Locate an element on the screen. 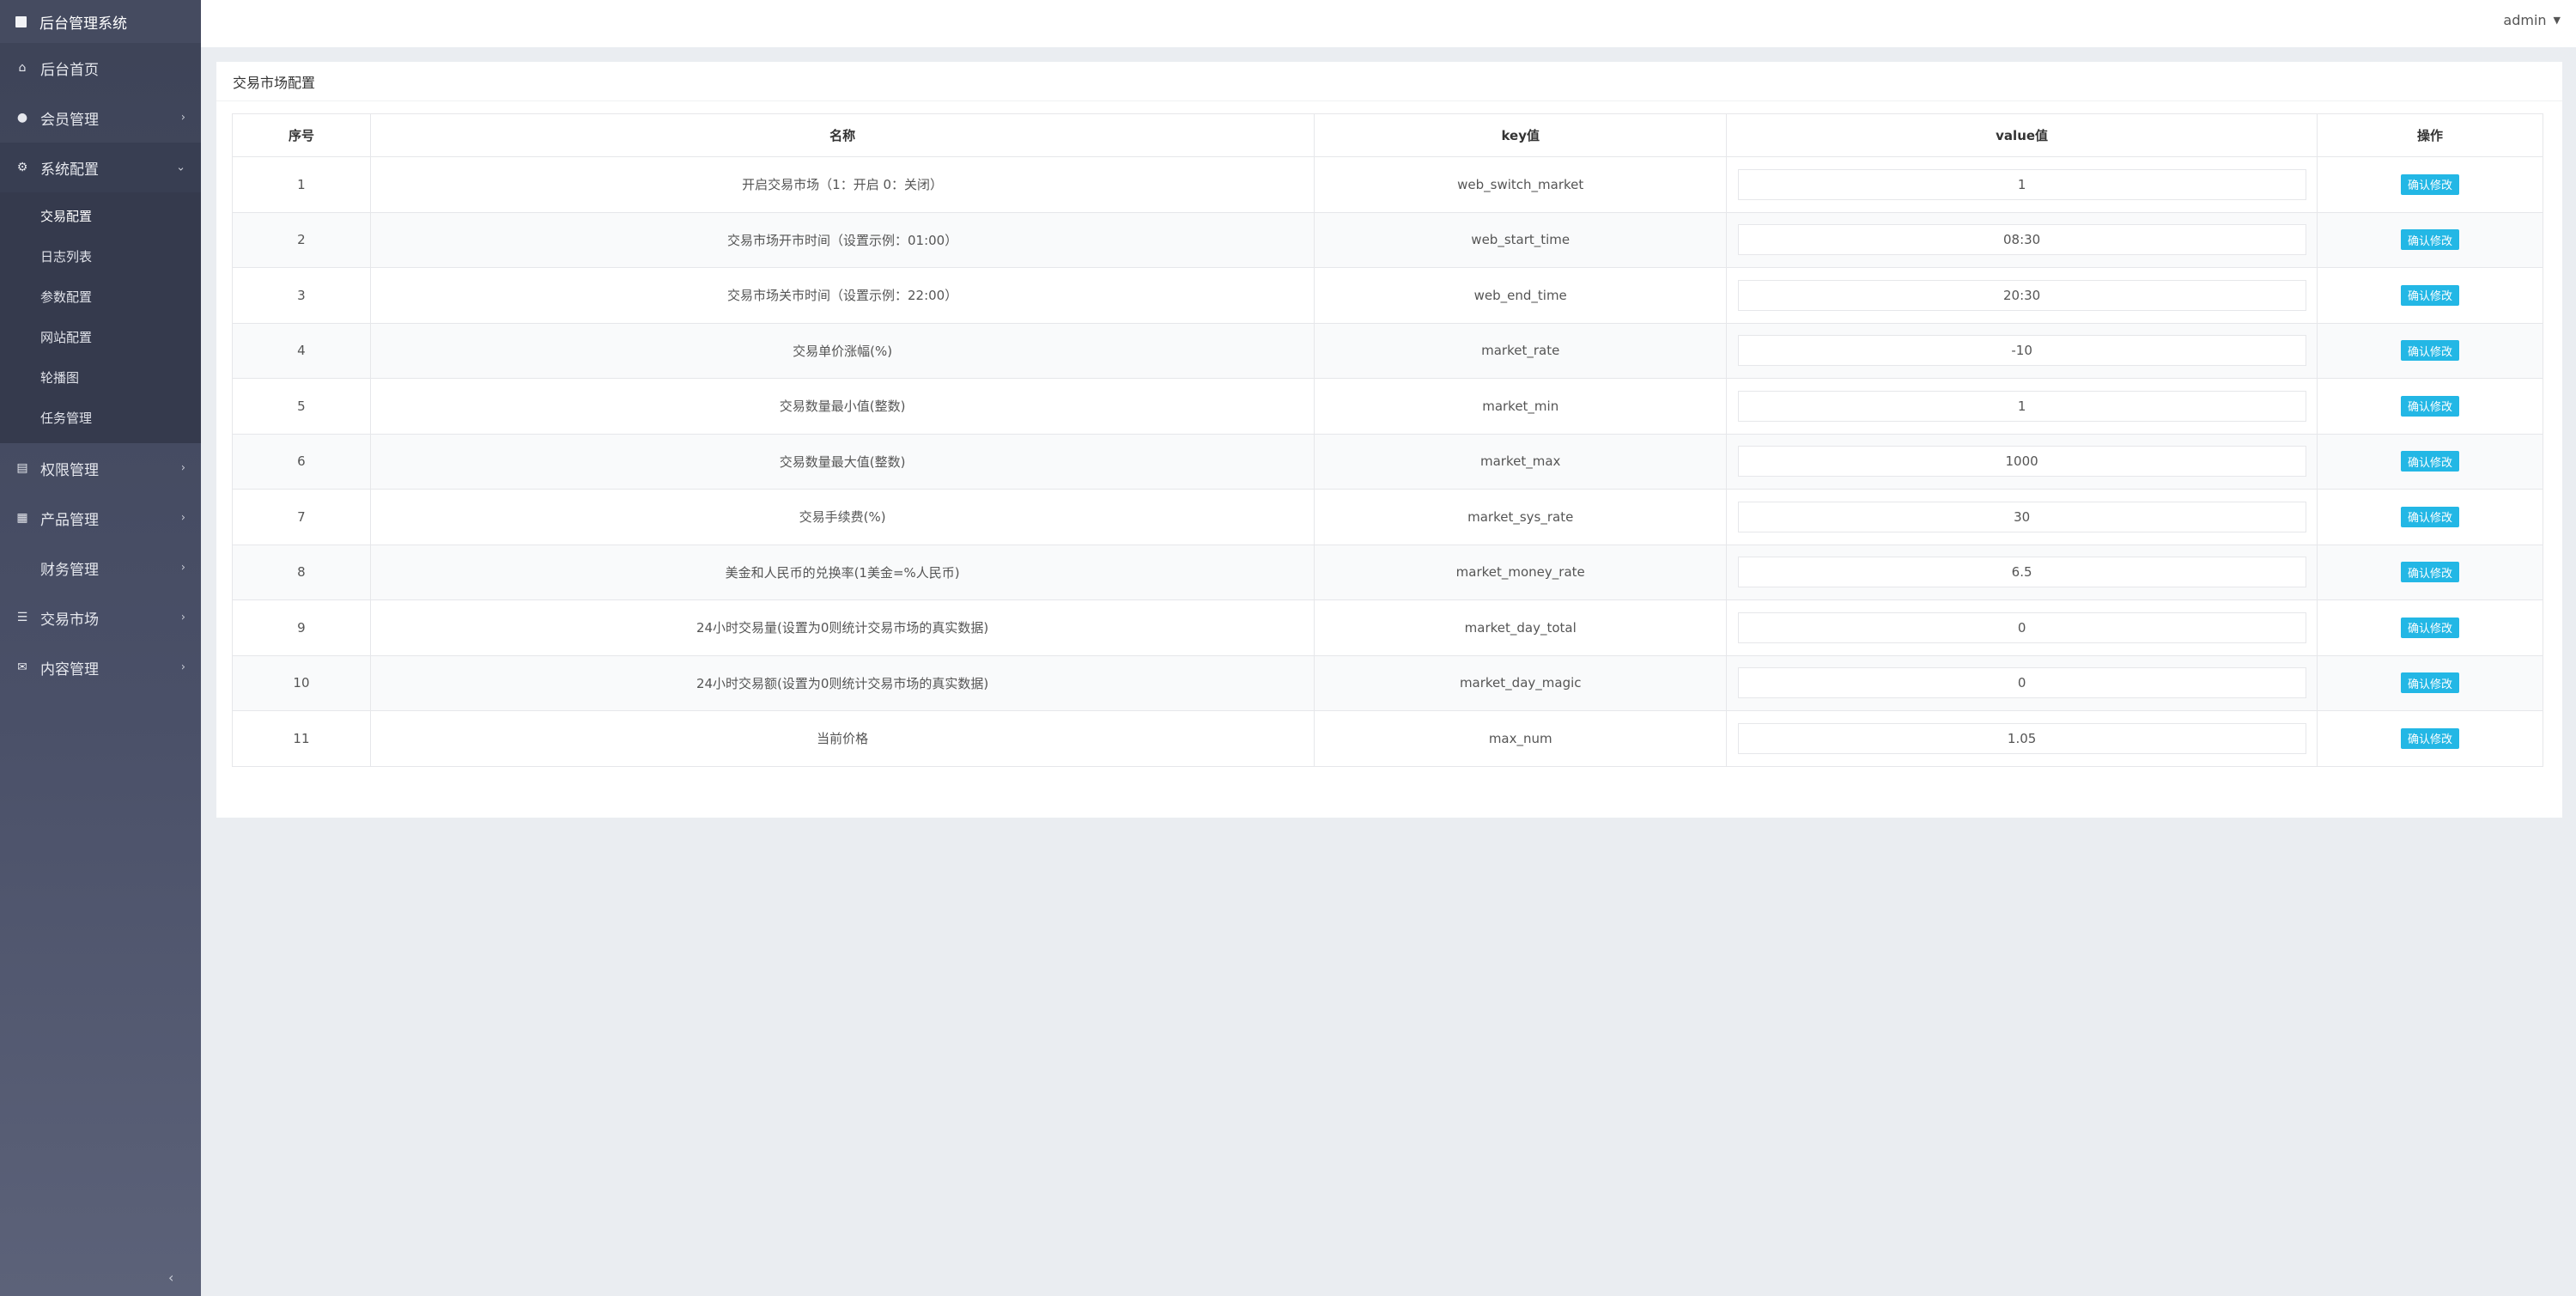  home-icon: ⌂ is located at coordinates (23, 68).